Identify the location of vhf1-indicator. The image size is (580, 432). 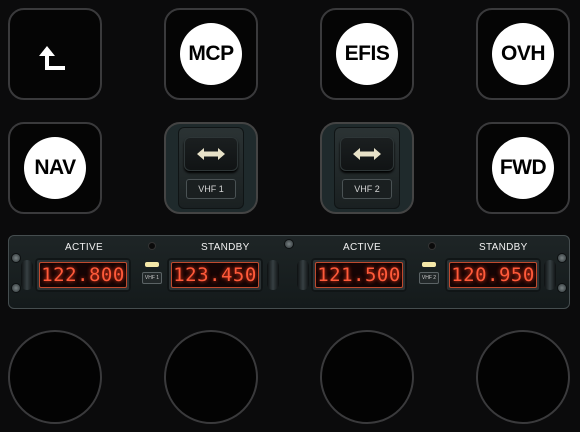
(152, 246).